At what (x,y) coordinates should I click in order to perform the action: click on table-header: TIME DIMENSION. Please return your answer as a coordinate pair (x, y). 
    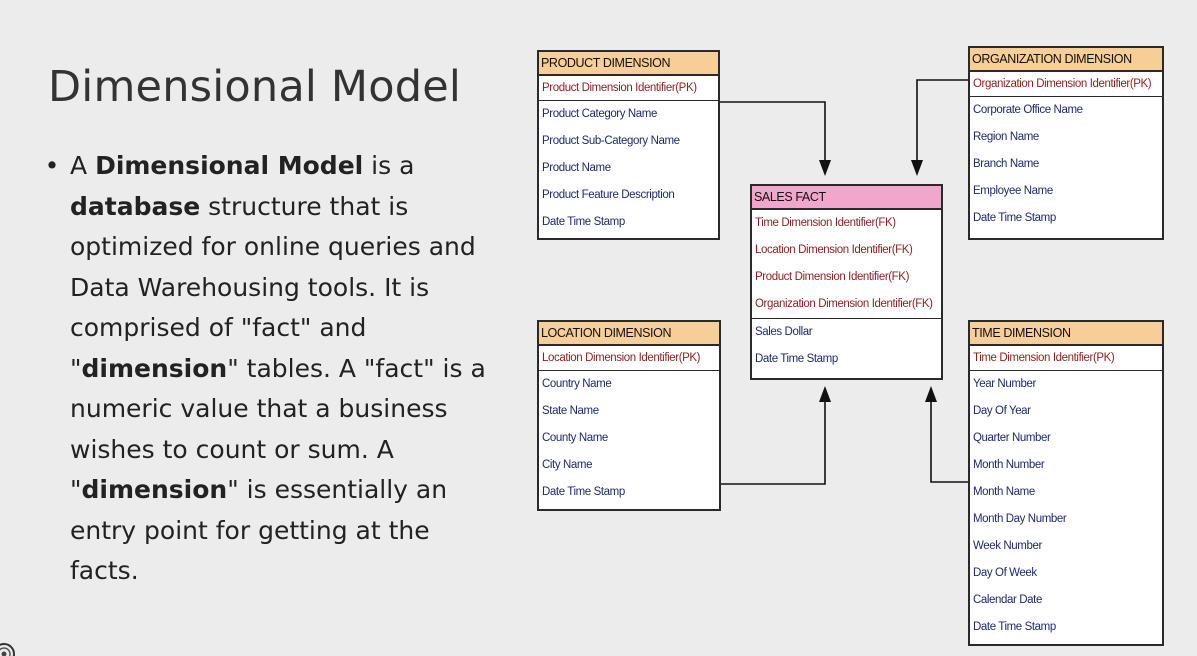
    Looking at the image, I should click on (1066, 334).